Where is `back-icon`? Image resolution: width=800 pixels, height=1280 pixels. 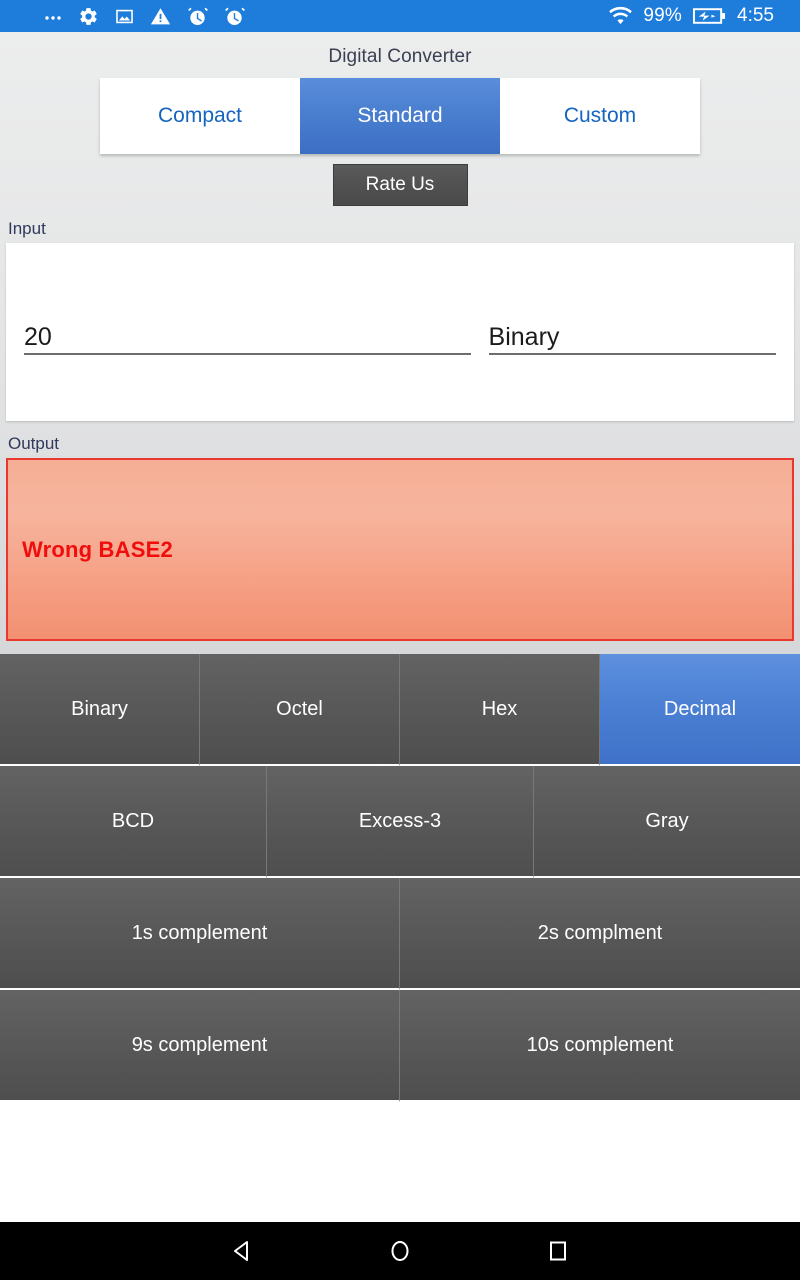
back-icon is located at coordinates (242, 1251).